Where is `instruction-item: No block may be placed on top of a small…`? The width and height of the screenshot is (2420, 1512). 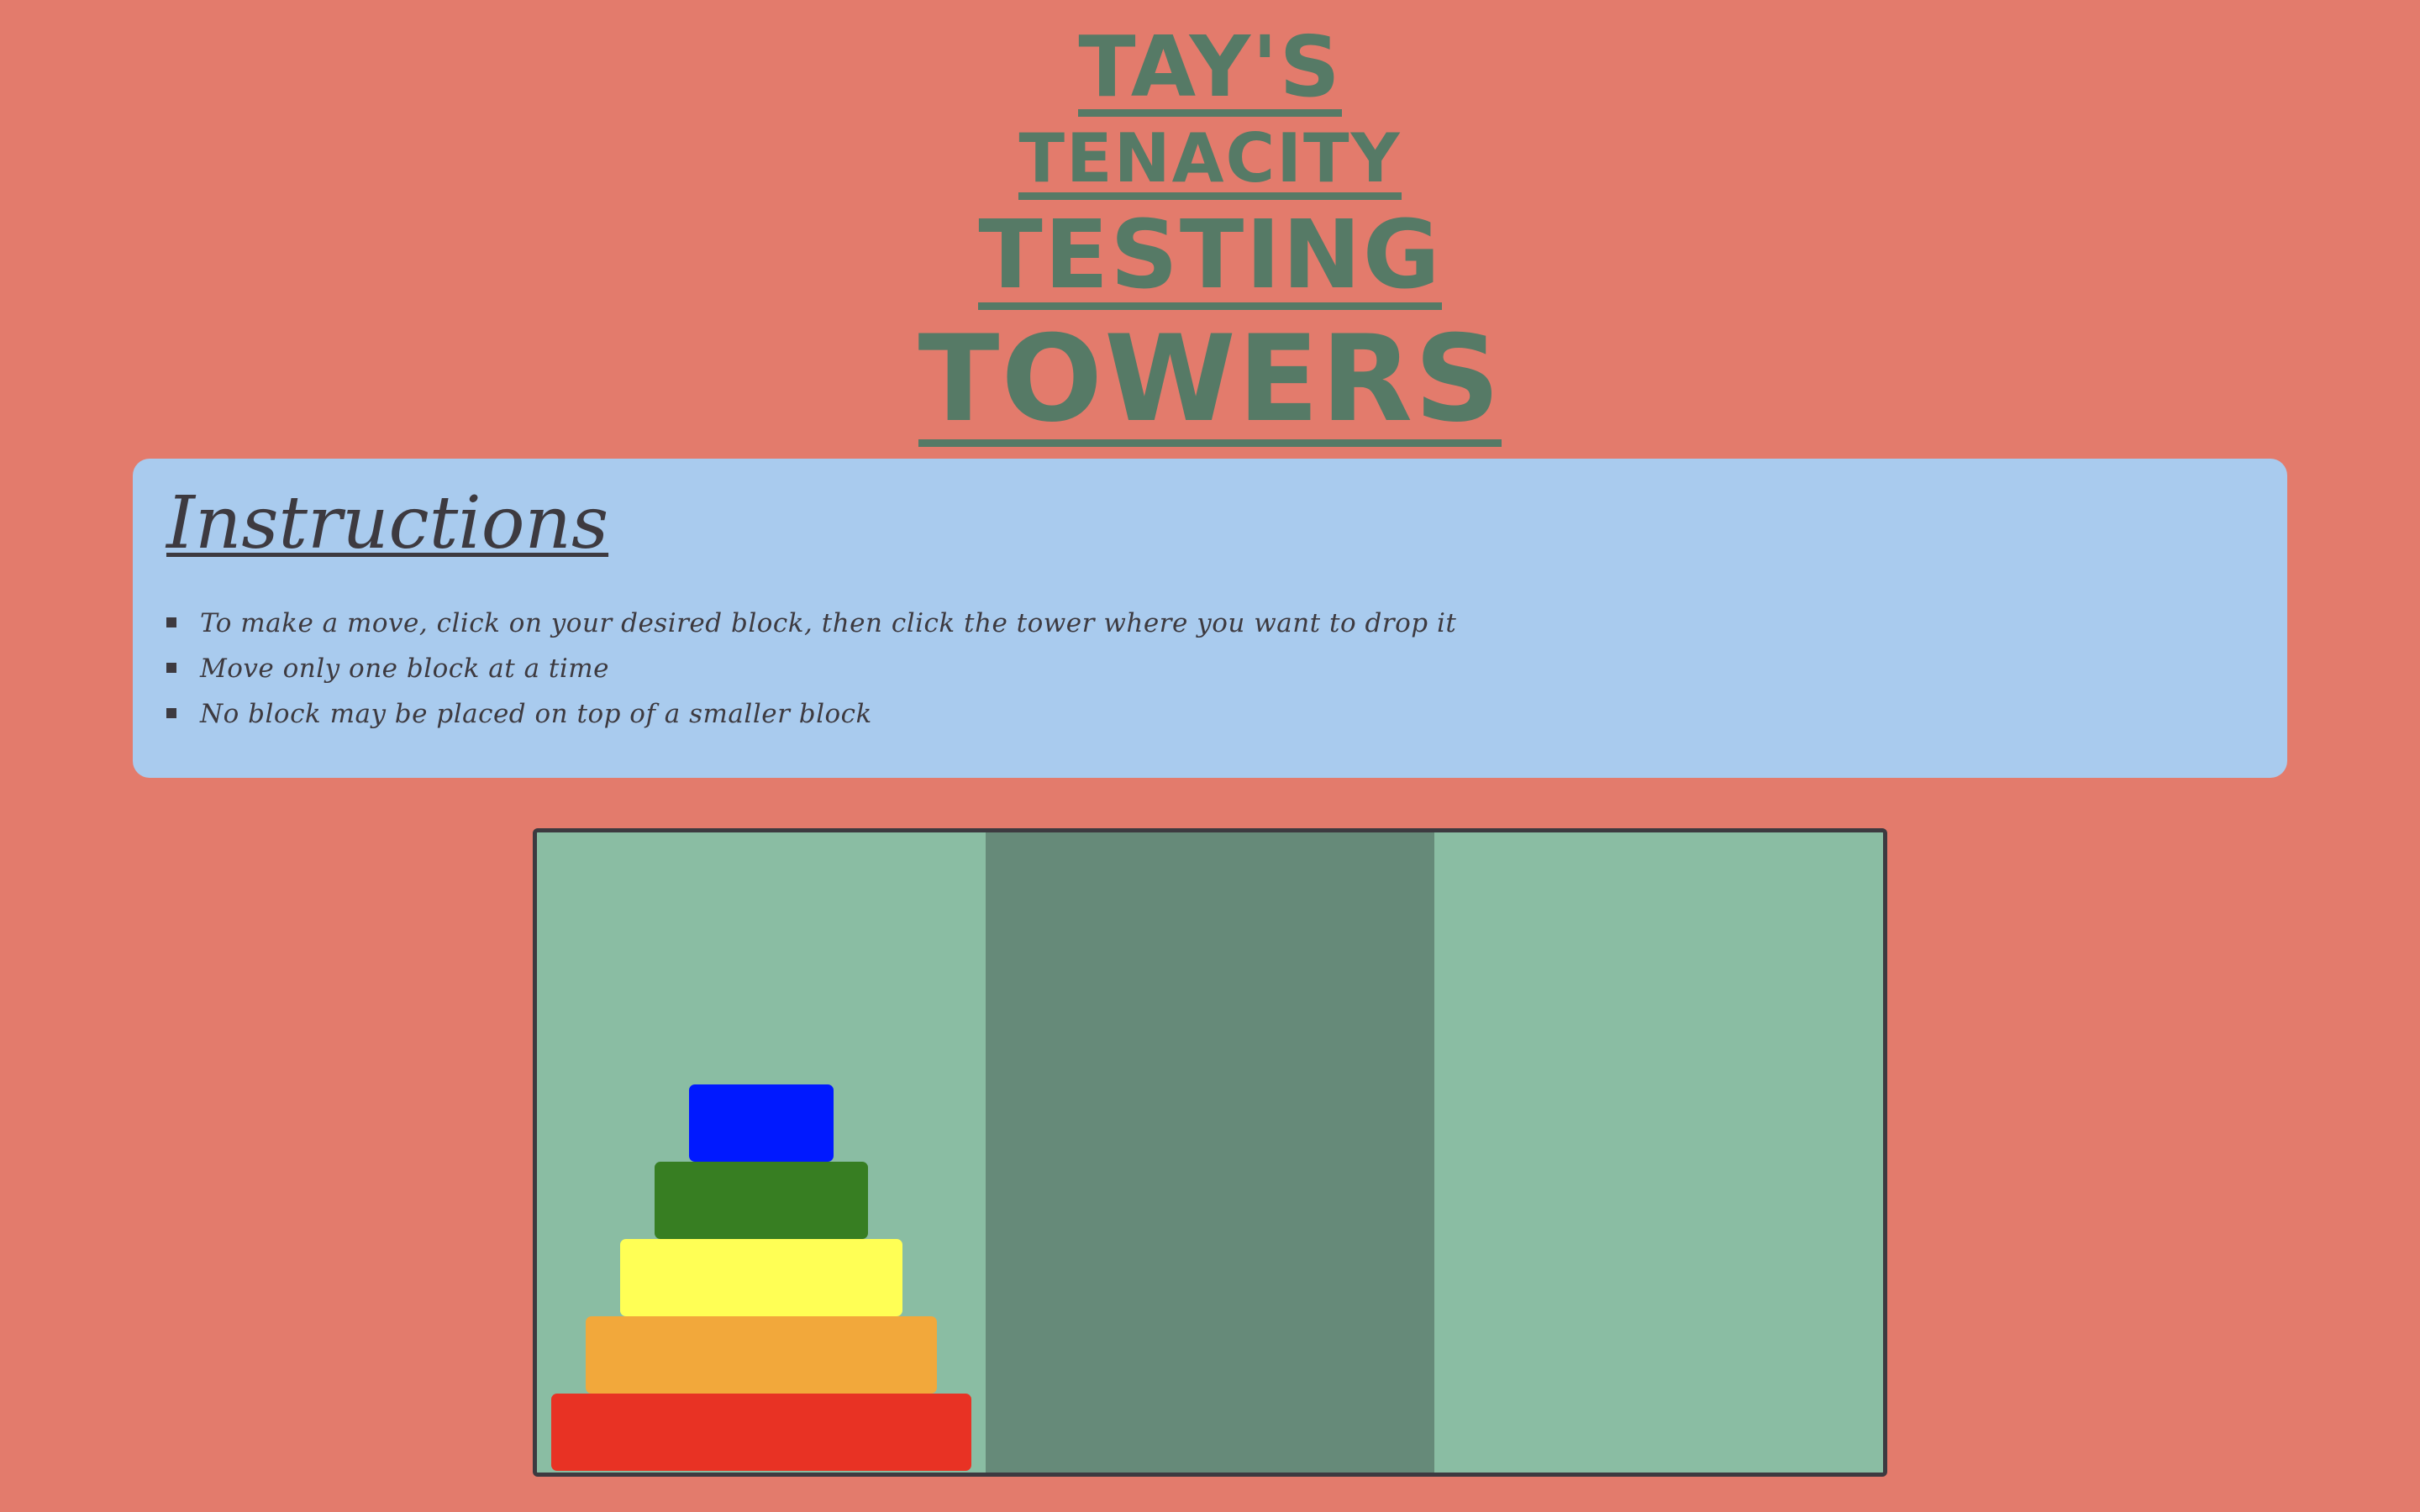 instruction-item: No block may be placed on top of a small… is located at coordinates (1210, 714).